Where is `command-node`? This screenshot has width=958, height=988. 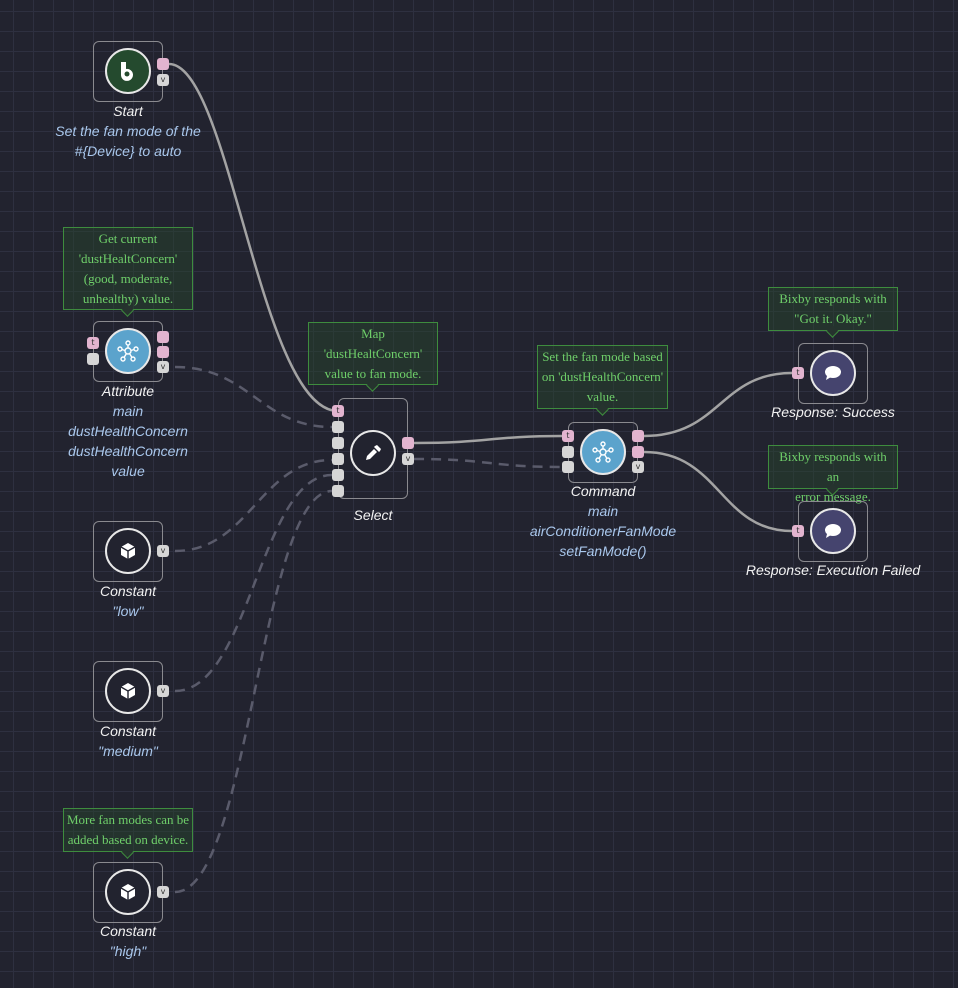 command-node is located at coordinates (603, 452).